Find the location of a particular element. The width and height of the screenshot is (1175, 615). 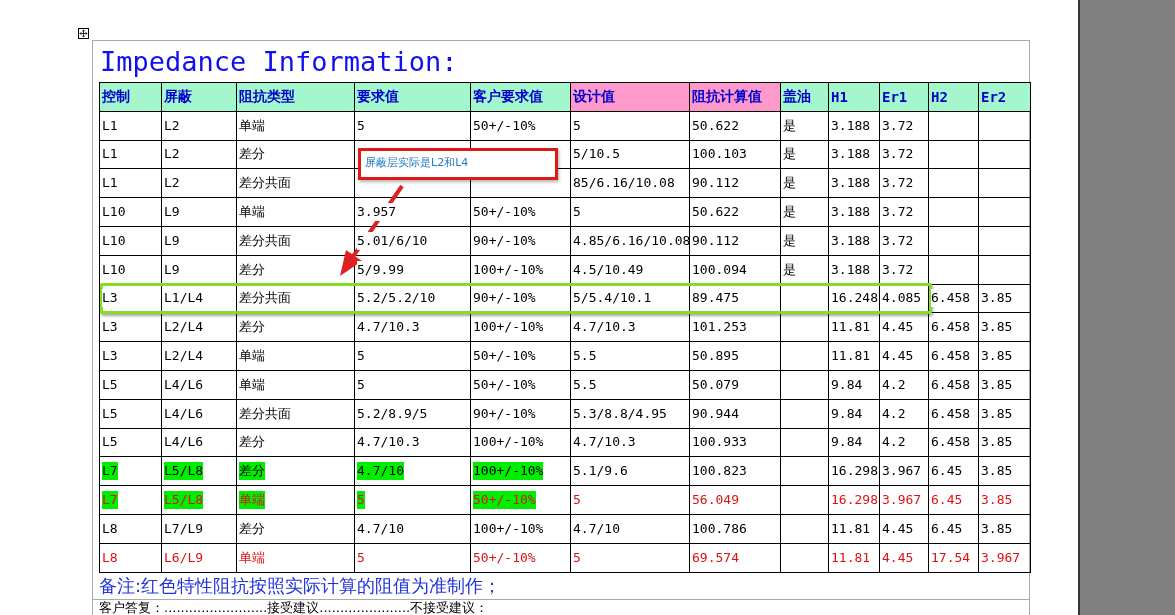

column-header: 屏蔽 is located at coordinates (199, 97).